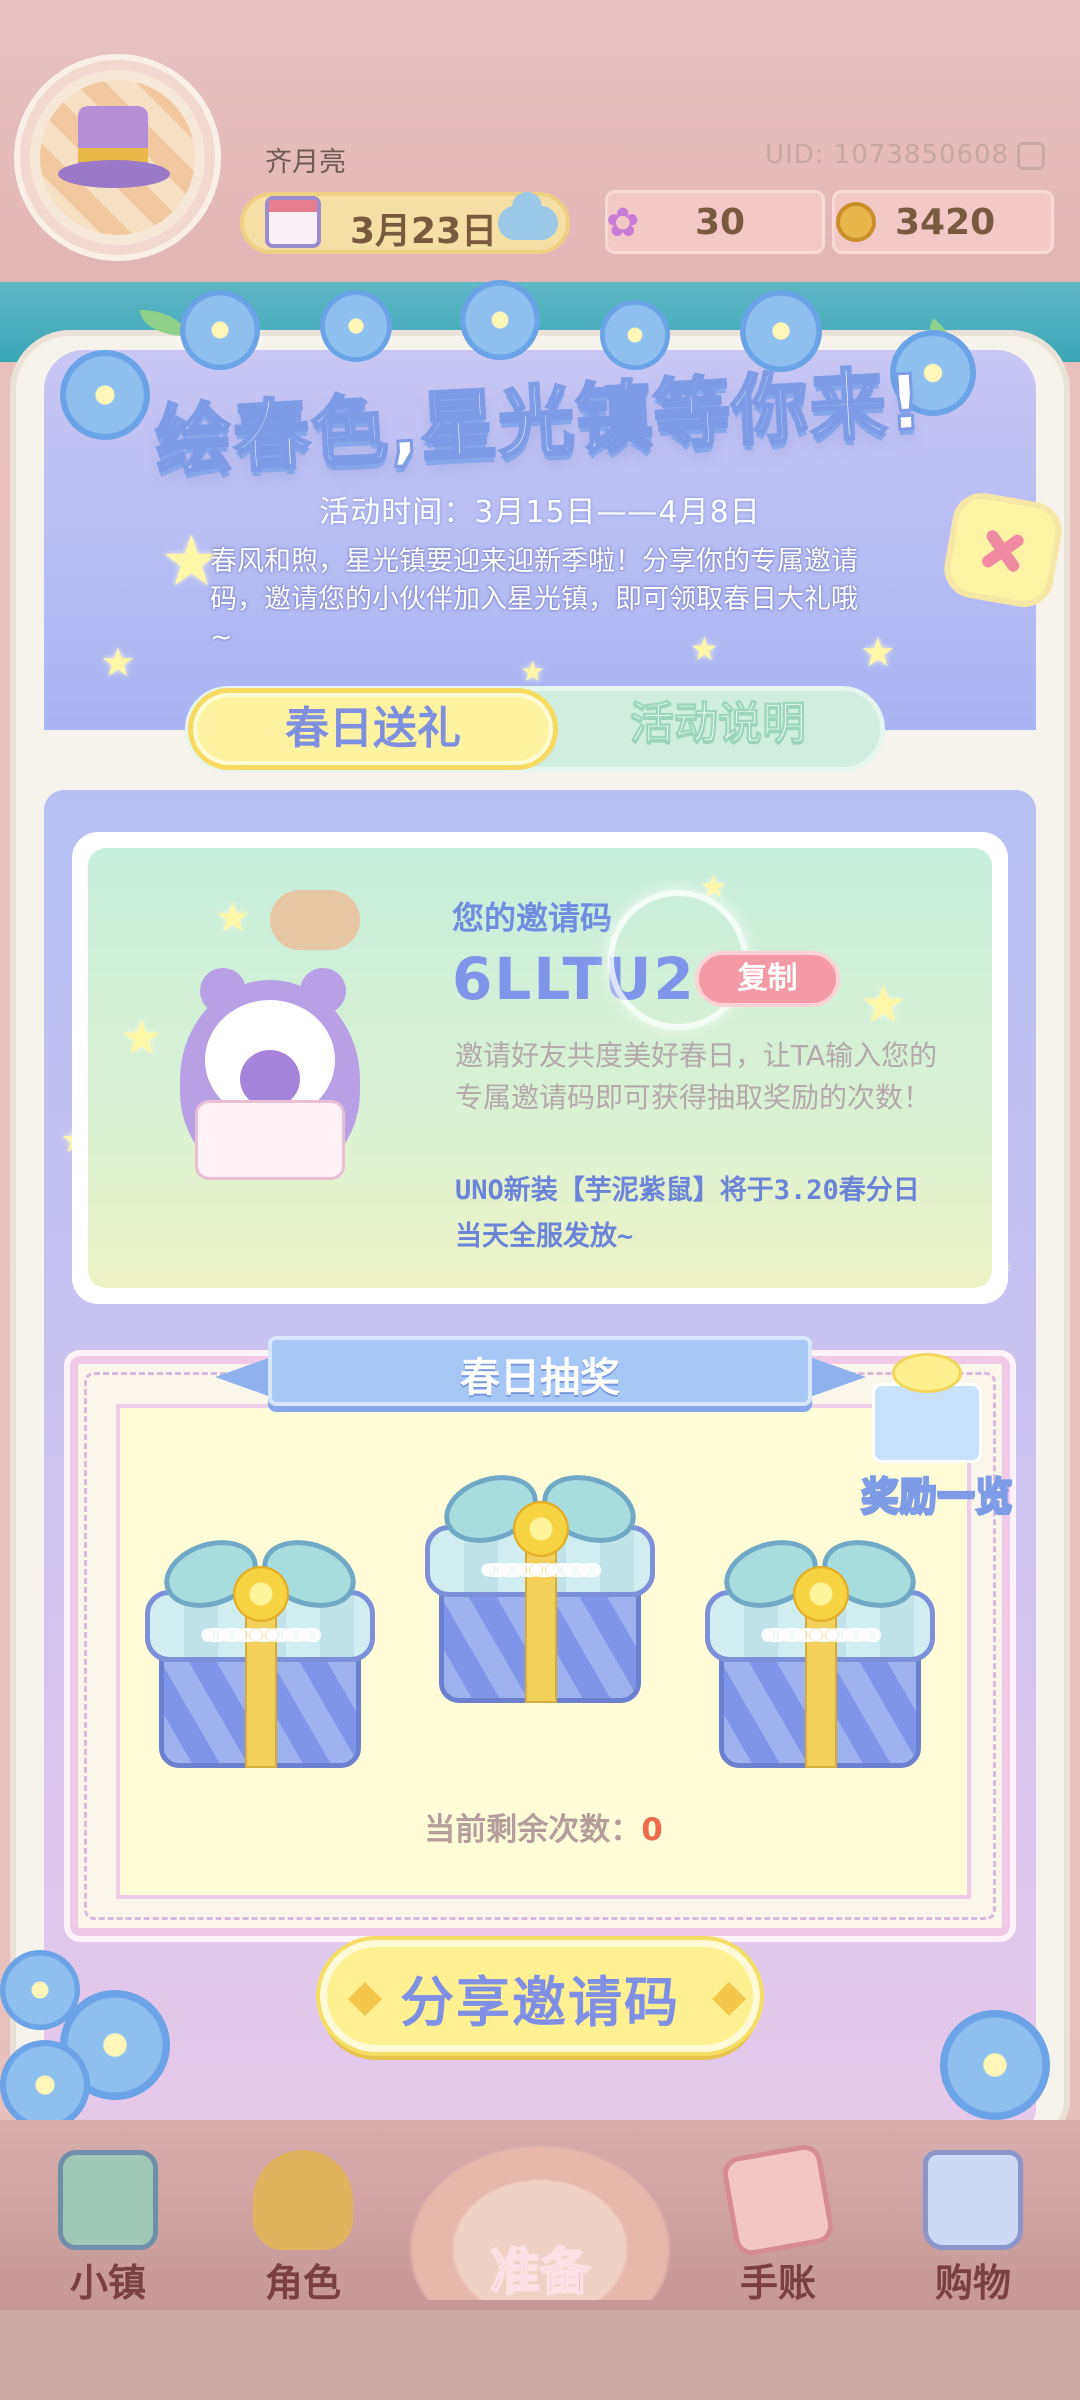 This screenshot has height=2400, width=1080. What do you see at coordinates (718, 724) in the screenshot?
I see `tab-event-info-label: 活动说明` at bounding box center [718, 724].